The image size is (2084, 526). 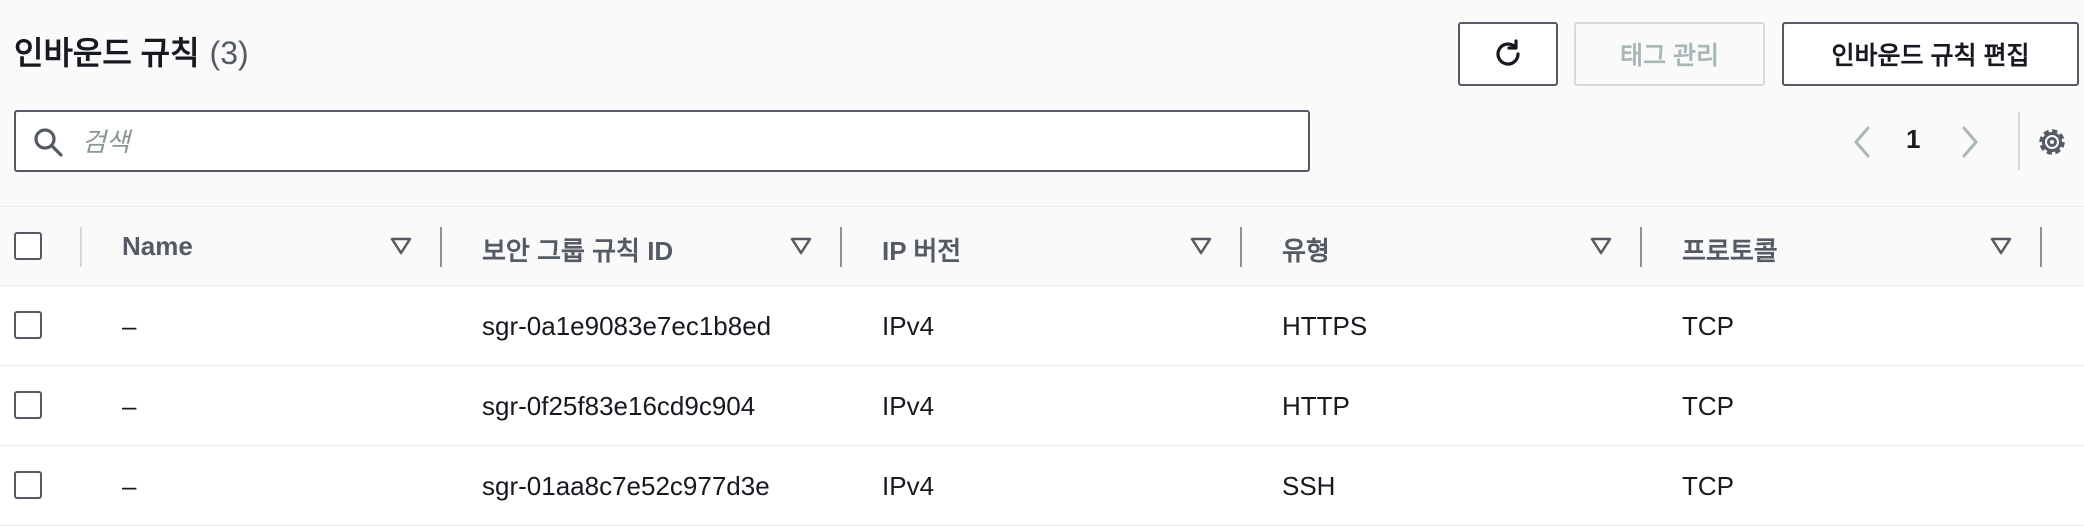 What do you see at coordinates (229, 53) in the screenshot?
I see `rule-count: (3)` at bounding box center [229, 53].